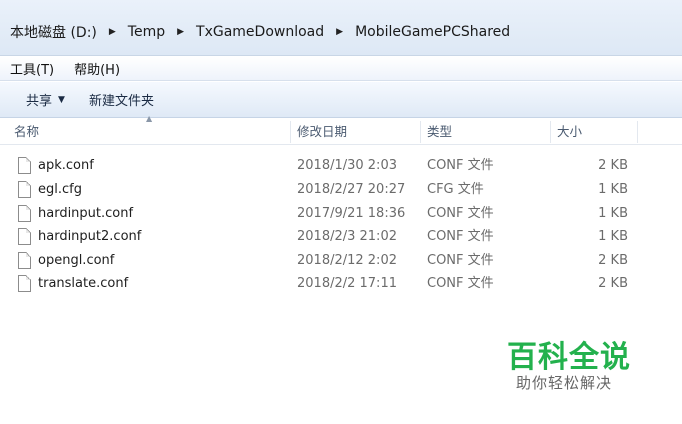  Describe the element at coordinates (432, 32) in the screenshot. I see `breadcrumb-item-mobilegamepcshared: MobileGamePCShared` at that location.